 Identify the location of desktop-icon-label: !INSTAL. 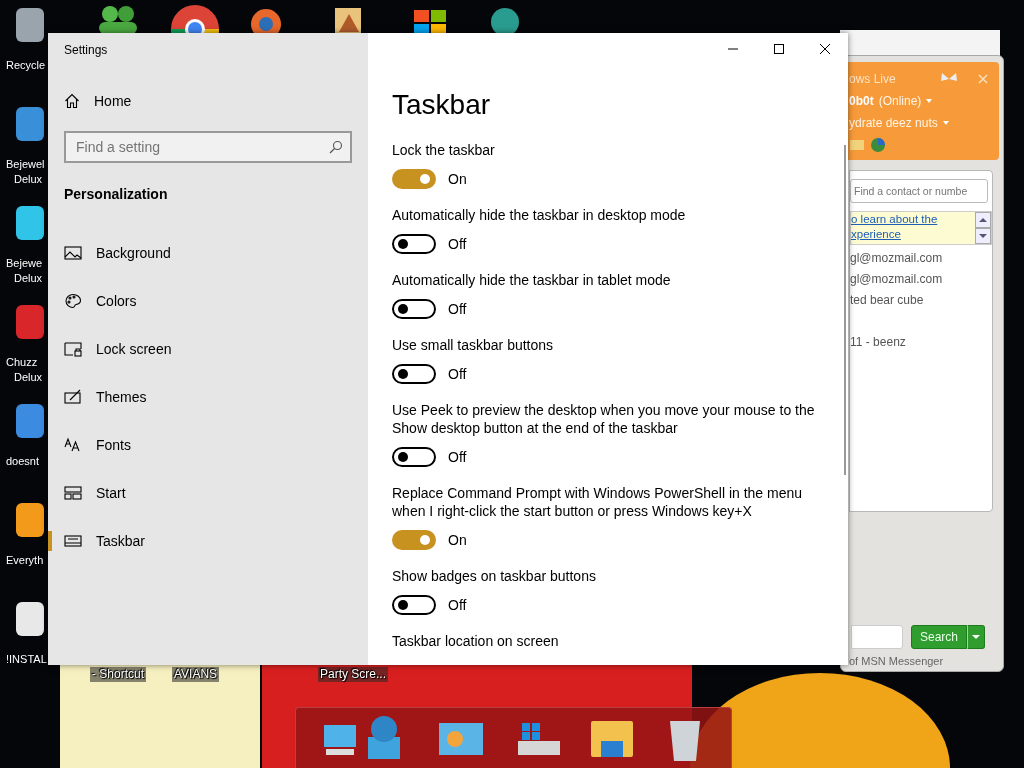
(26, 659).